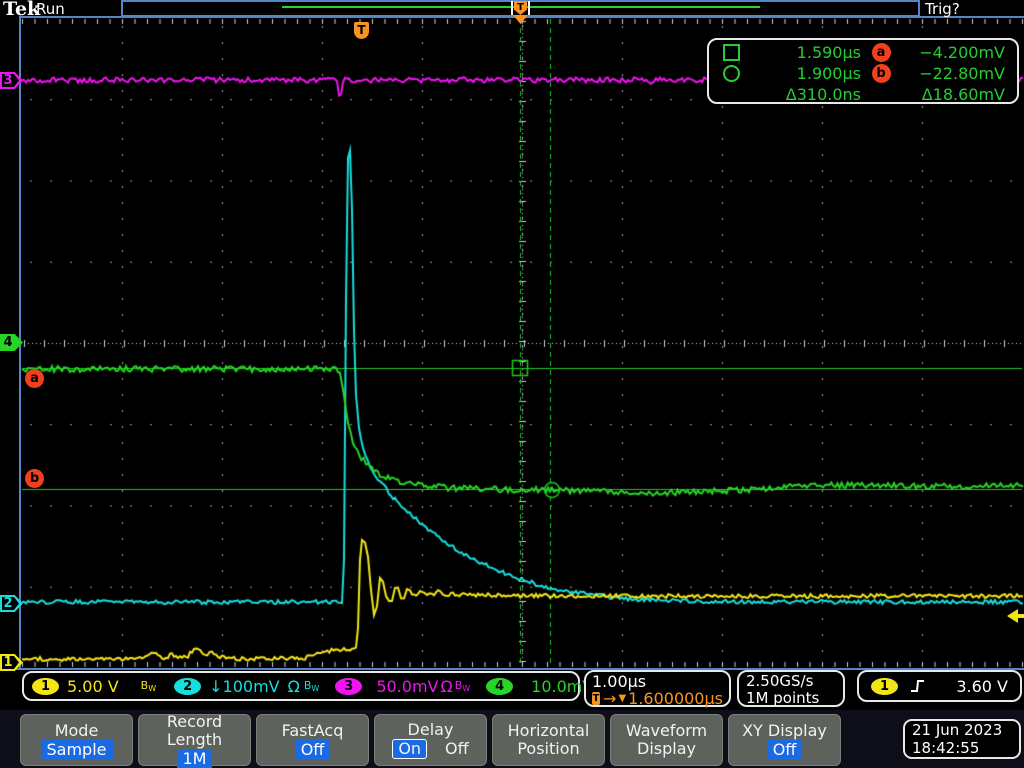 The width and height of the screenshot is (1024, 768). Describe the element at coordinates (194, 758) in the screenshot. I see `record-length-value: 1M` at that location.